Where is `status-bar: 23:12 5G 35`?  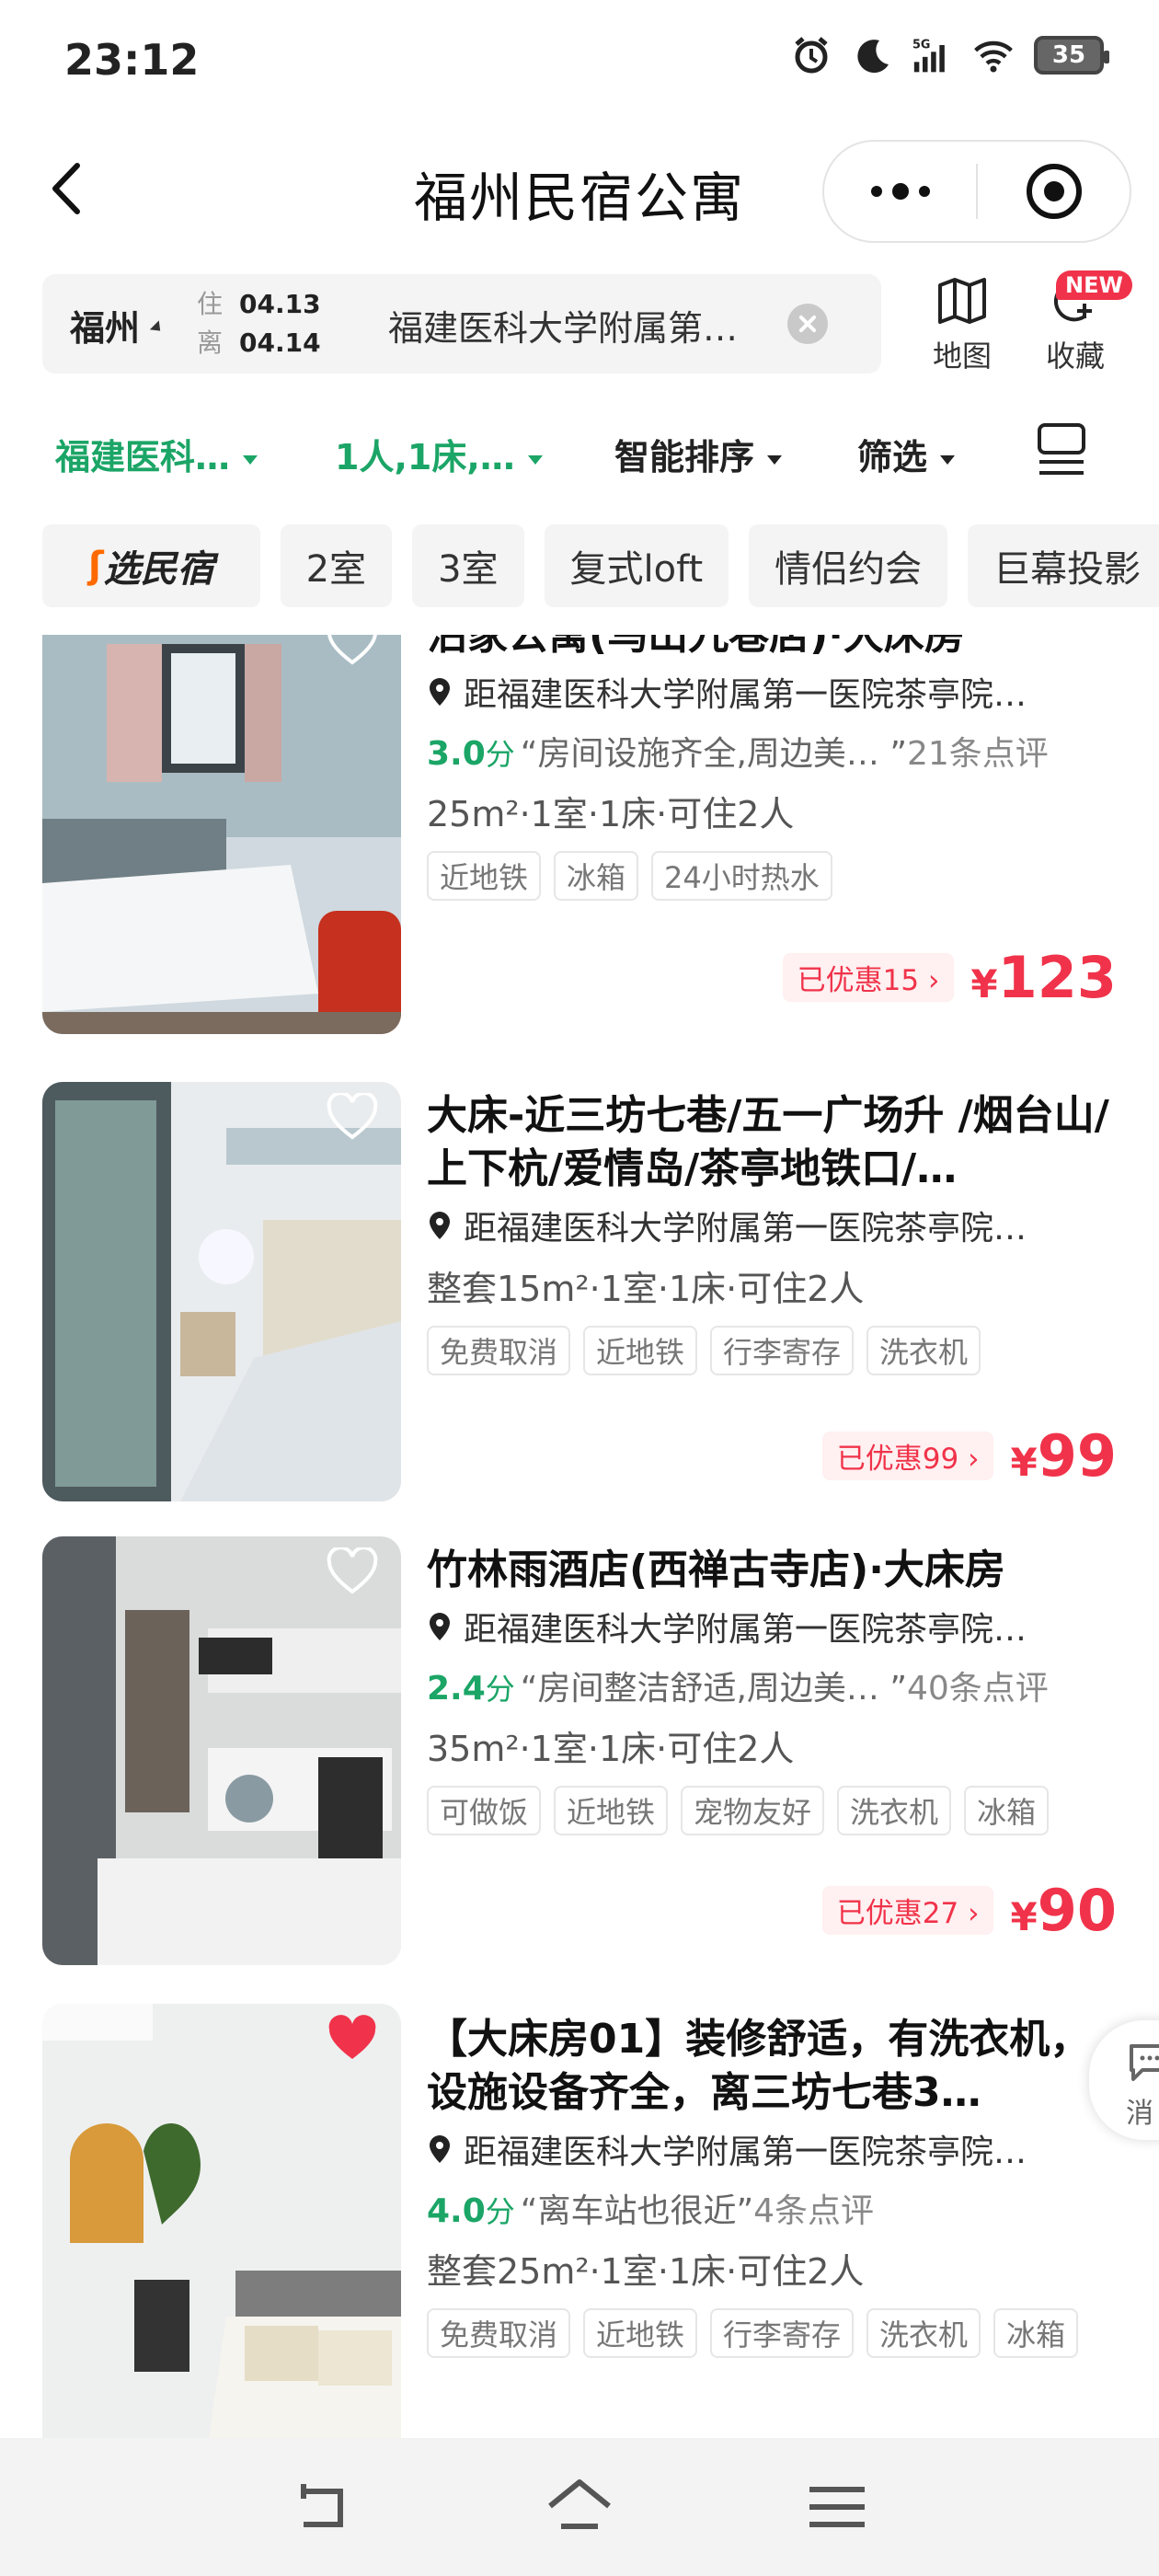 status-bar: 23:12 5G 35 is located at coordinates (579, 64).